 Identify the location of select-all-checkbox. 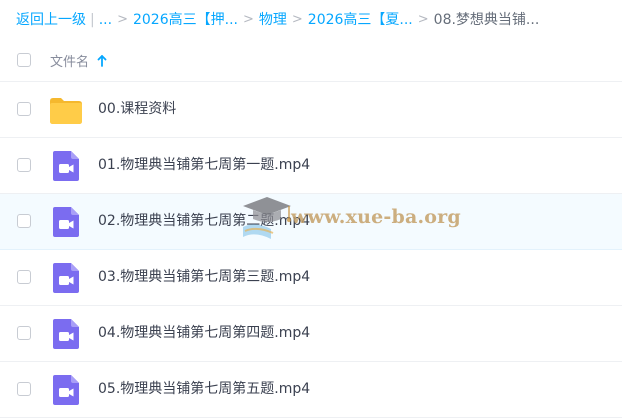
(24, 60).